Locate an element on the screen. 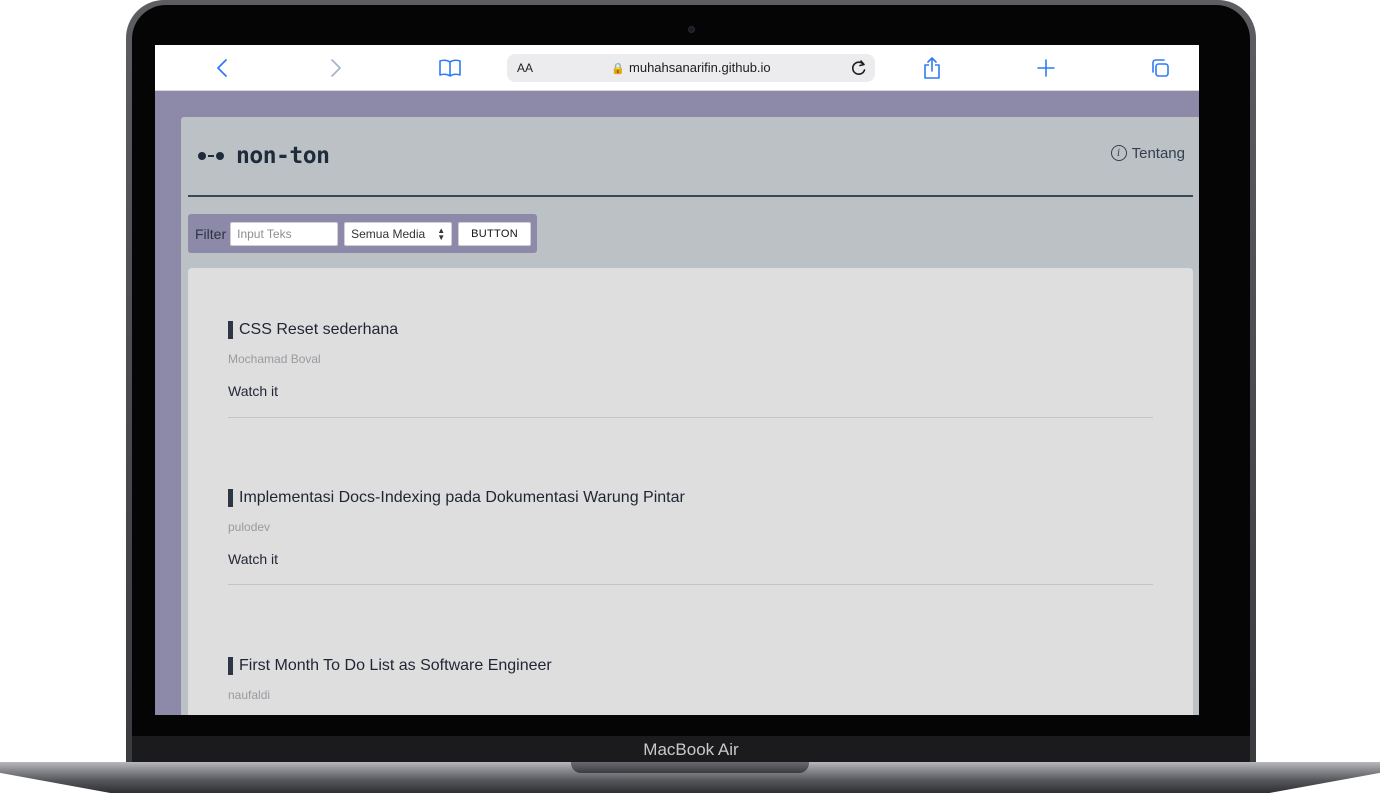 This screenshot has width=1380, height=793. filter-label: Filter is located at coordinates (211, 233).